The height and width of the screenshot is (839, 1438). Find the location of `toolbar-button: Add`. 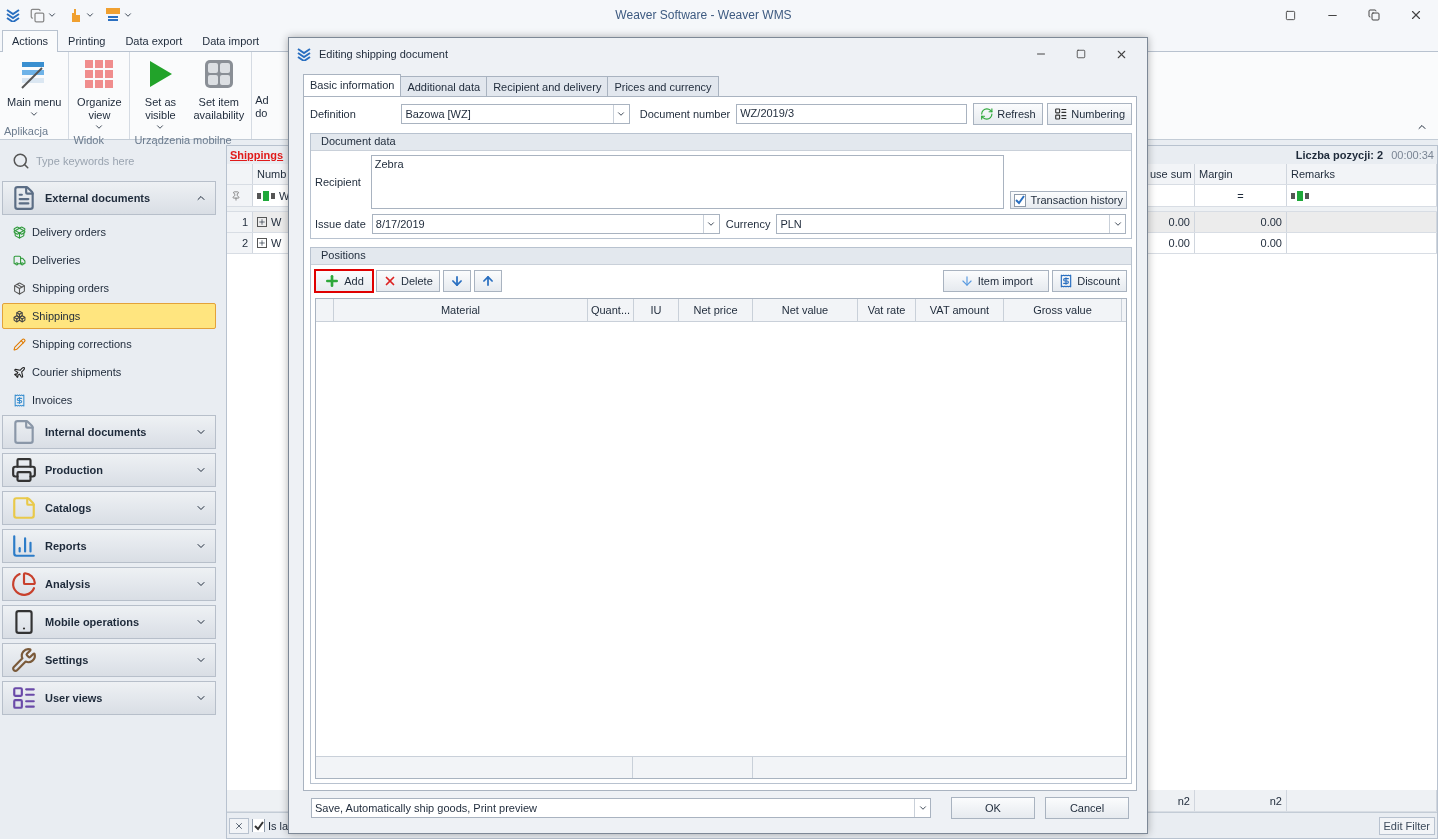

toolbar-button: Add is located at coordinates (344, 281).